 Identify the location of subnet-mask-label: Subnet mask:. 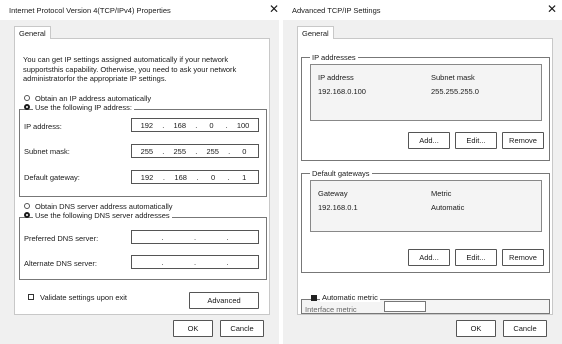
(47, 151).